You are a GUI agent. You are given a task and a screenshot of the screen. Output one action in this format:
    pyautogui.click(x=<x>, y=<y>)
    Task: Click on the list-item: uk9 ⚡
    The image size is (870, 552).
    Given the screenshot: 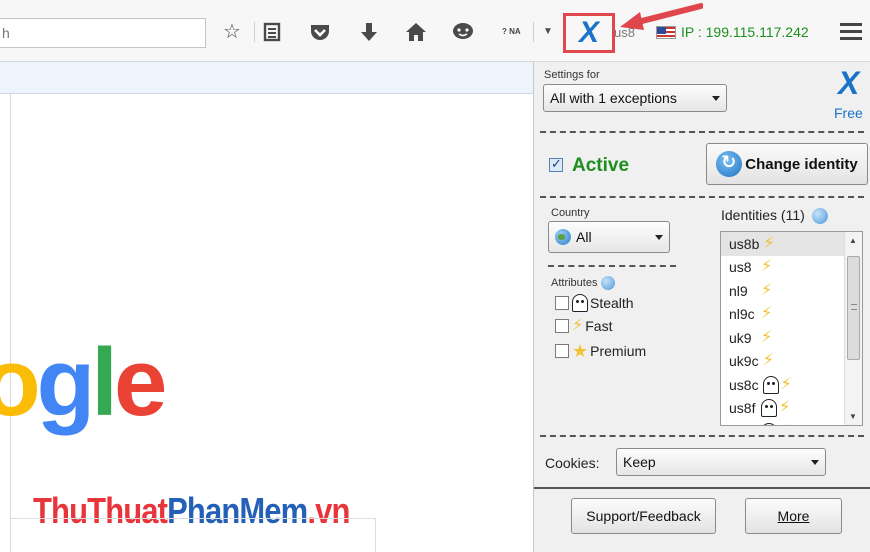 What is the action you would take?
    pyautogui.click(x=783, y=338)
    